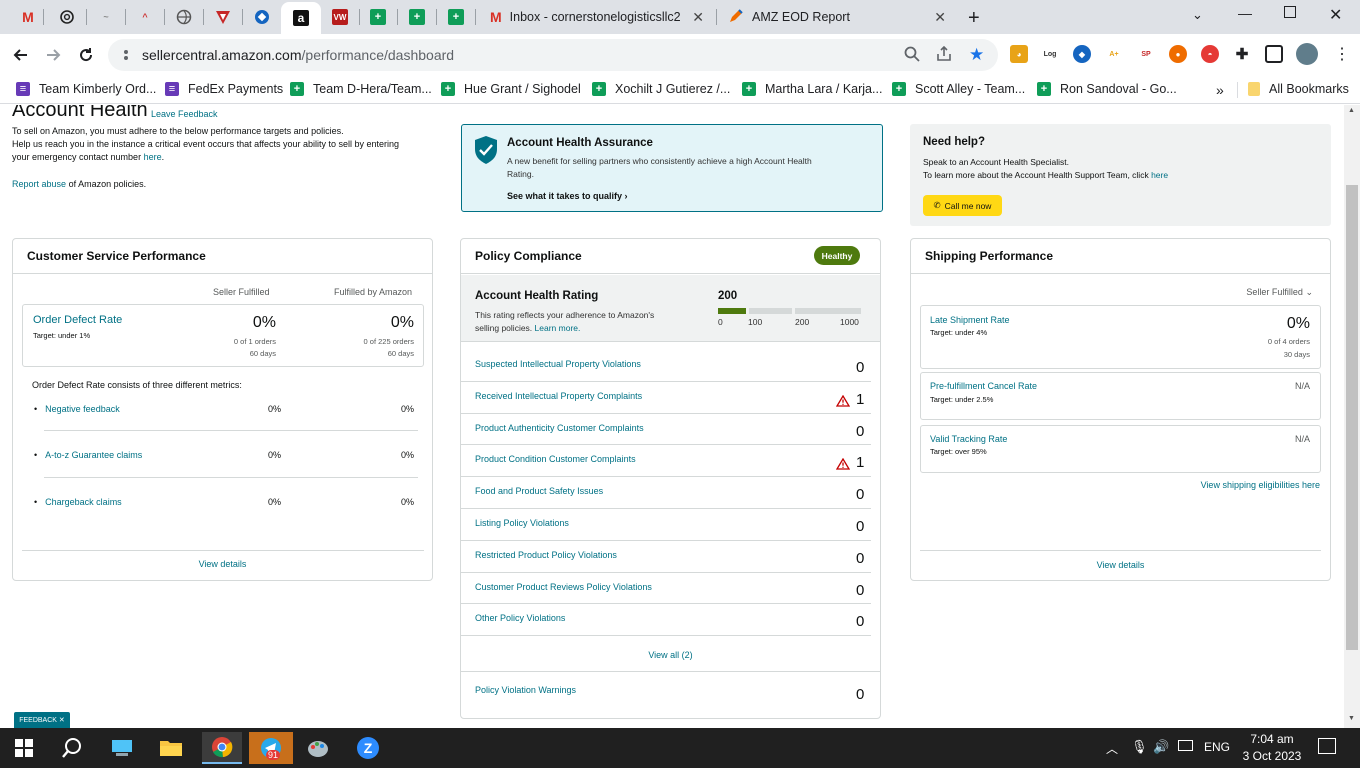  I want to click on chrome-taskbar-icon, so click(222, 748).